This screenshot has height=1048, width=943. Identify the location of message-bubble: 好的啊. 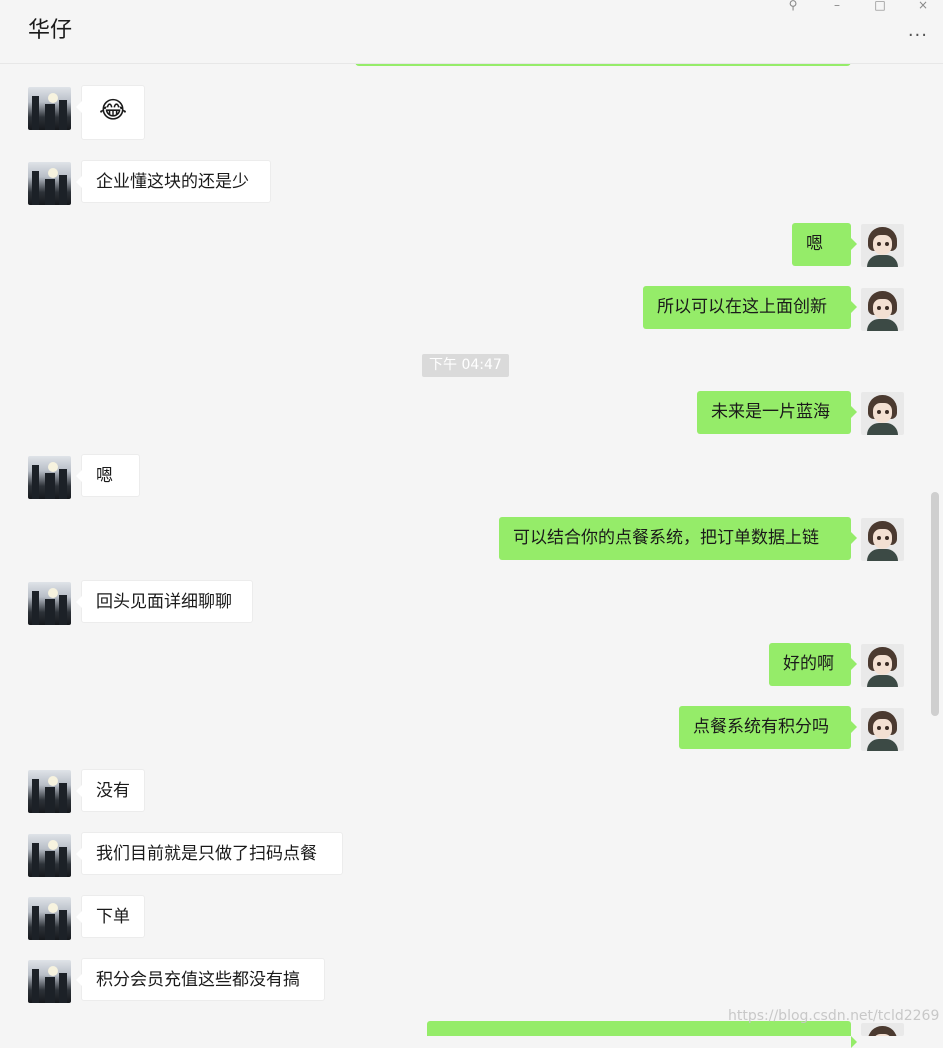
(813, 664).